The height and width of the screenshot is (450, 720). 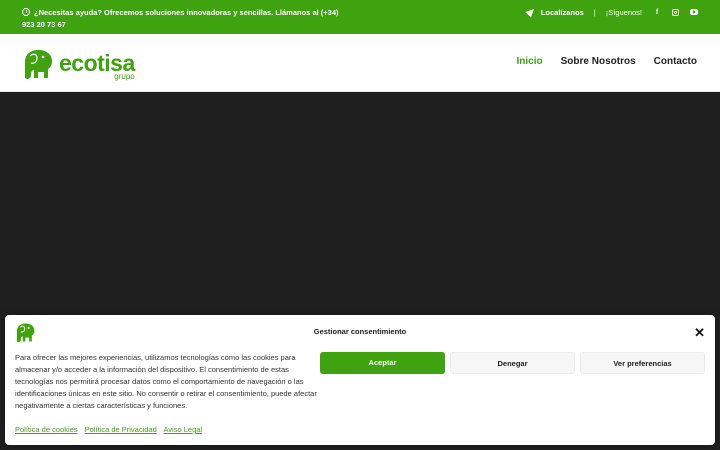 I want to click on deny-button: Denegar, so click(x=512, y=363).